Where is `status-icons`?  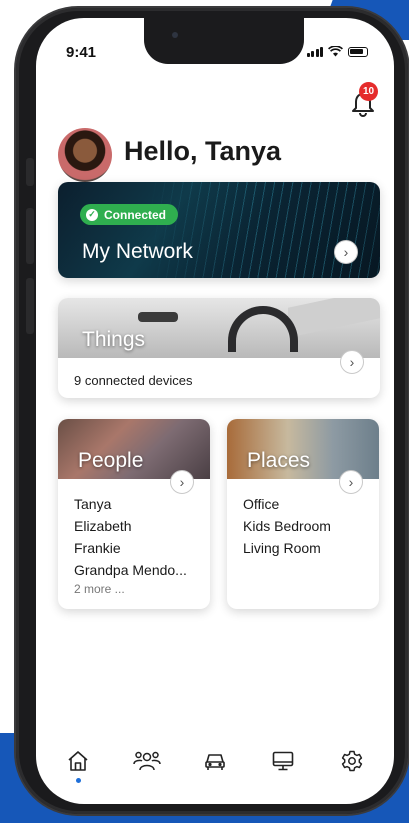 status-icons is located at coordinates (337, 51).